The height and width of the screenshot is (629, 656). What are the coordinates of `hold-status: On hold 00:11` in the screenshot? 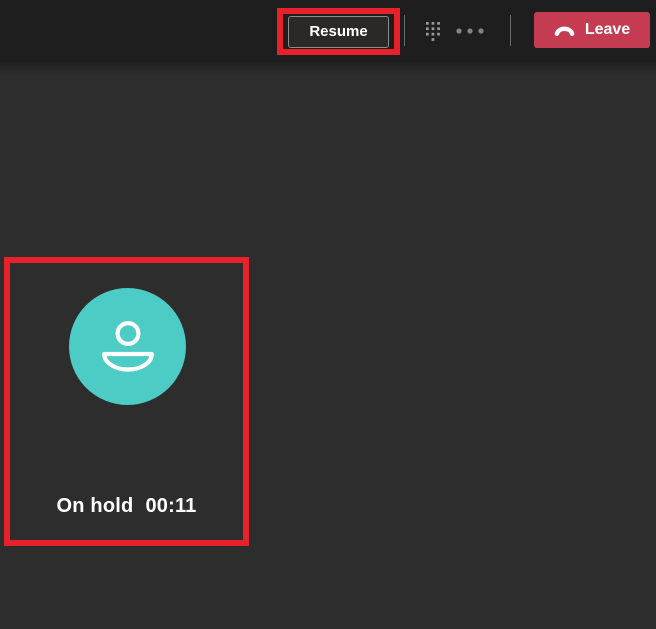 It's located at (126, 506).